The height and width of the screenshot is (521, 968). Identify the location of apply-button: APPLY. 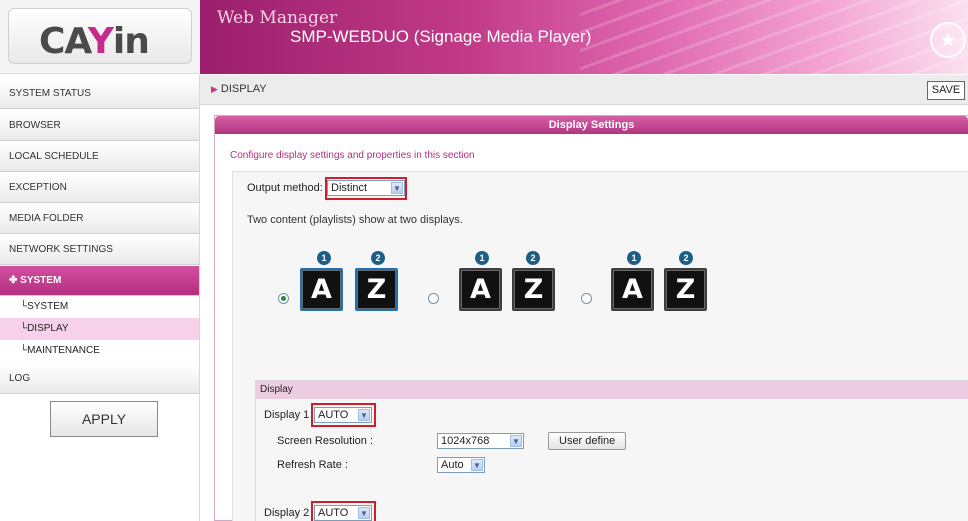
(104, 419).